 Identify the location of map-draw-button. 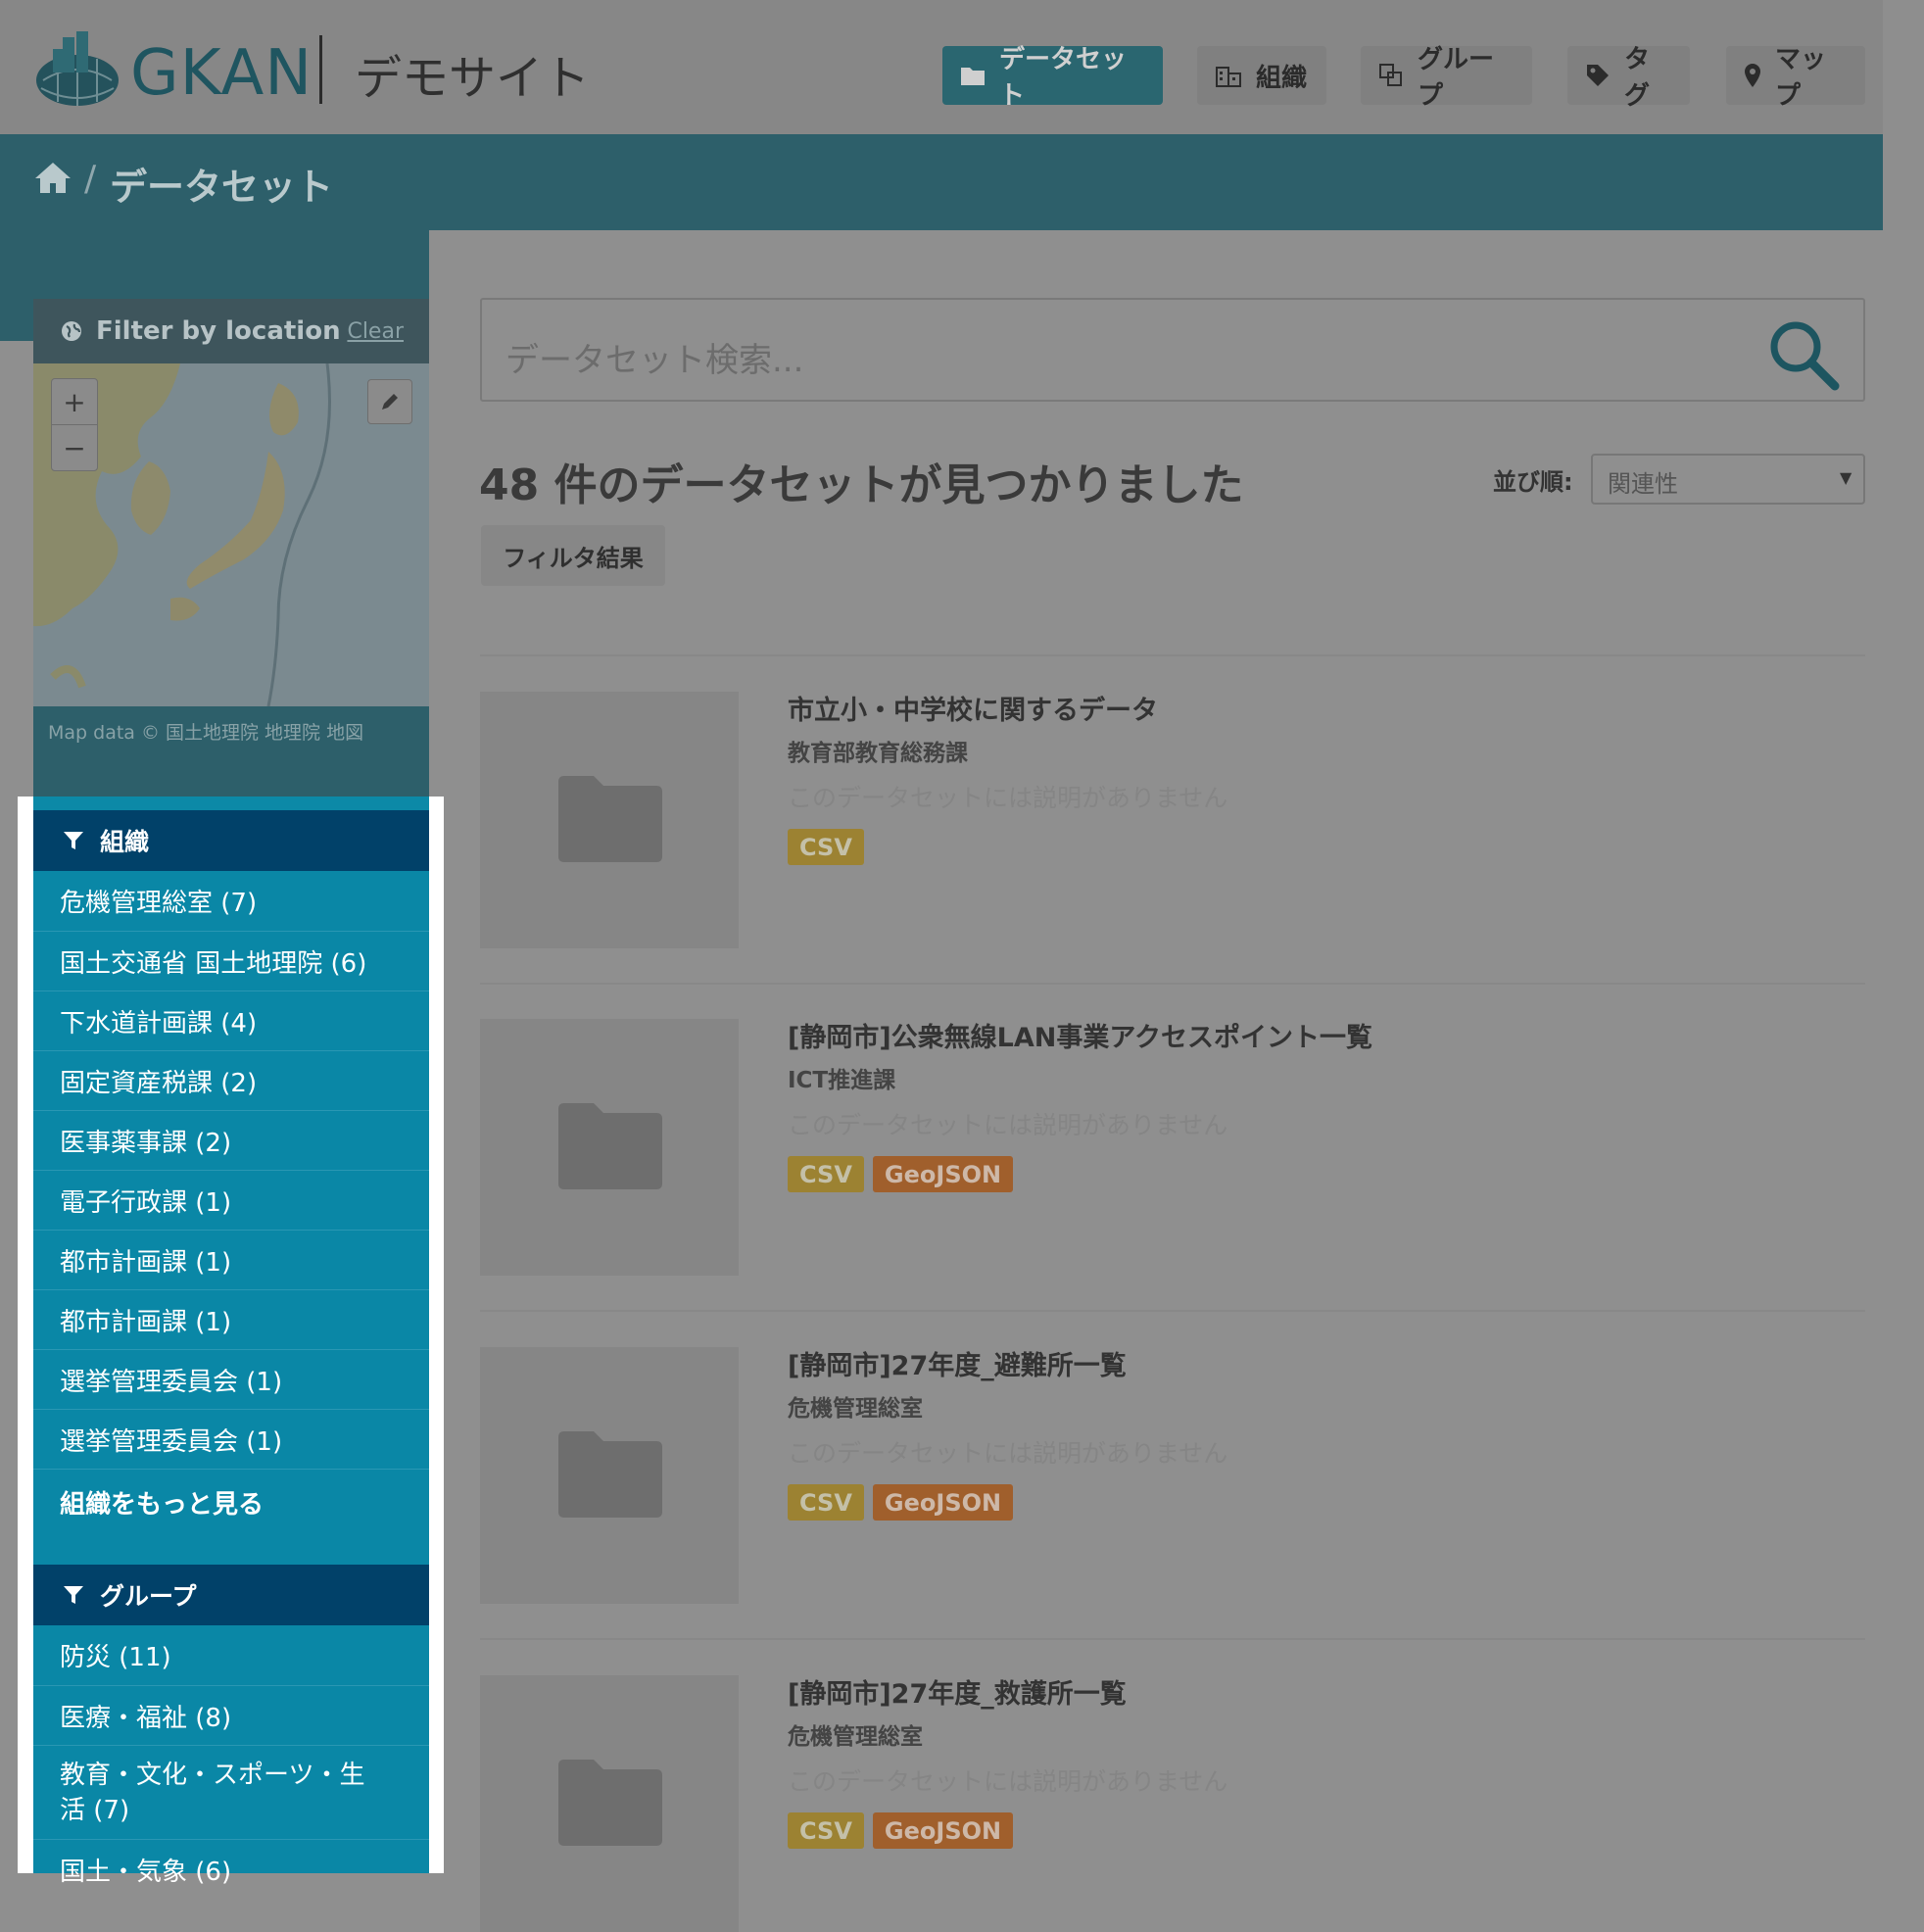
(389, 401).